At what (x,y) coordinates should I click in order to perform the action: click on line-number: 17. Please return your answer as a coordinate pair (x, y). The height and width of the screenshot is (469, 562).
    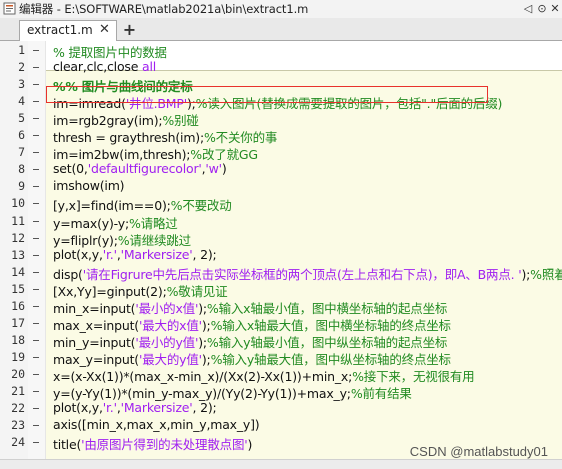
    Looking at the image, I should click on (18, 322).